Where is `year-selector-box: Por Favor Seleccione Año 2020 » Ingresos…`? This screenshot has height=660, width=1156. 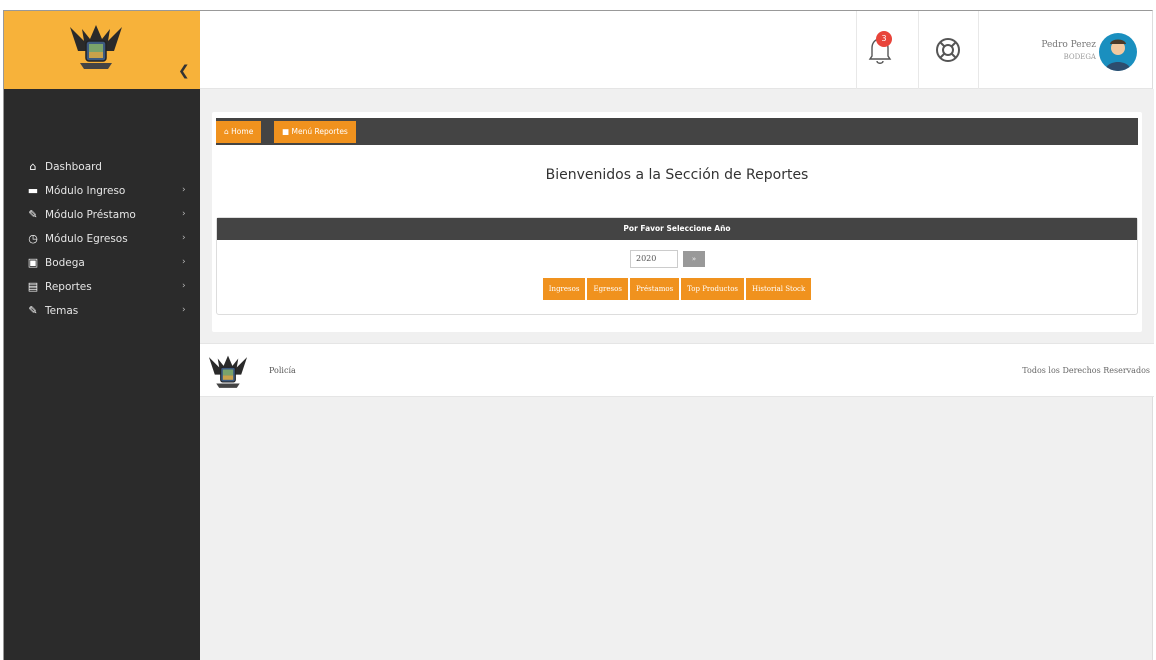
year-selector-box: Por Favor Seleccione Año 2020 » Ingresos… is located at coordinates (677, 266).